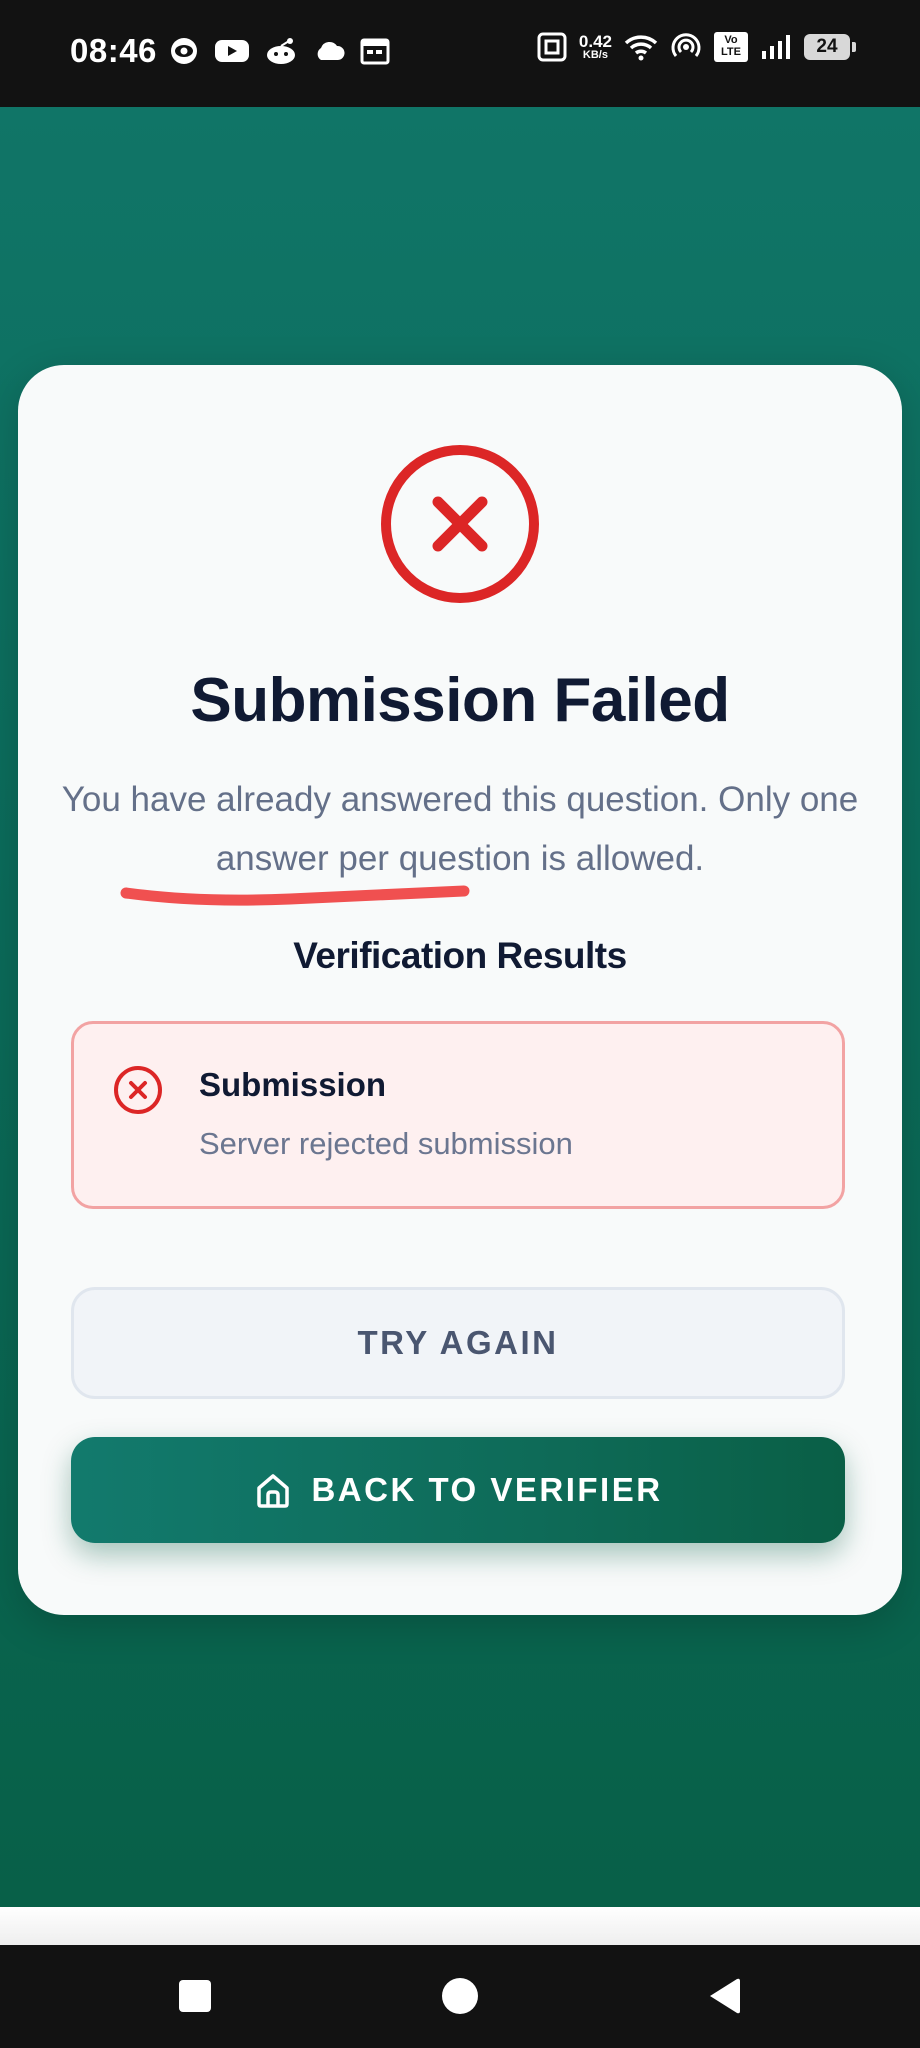 This screenshot has height=2048, width=920. Describe the element at coordinates (375, 51) in the screenshot. I see `calendar-icon` at that location.